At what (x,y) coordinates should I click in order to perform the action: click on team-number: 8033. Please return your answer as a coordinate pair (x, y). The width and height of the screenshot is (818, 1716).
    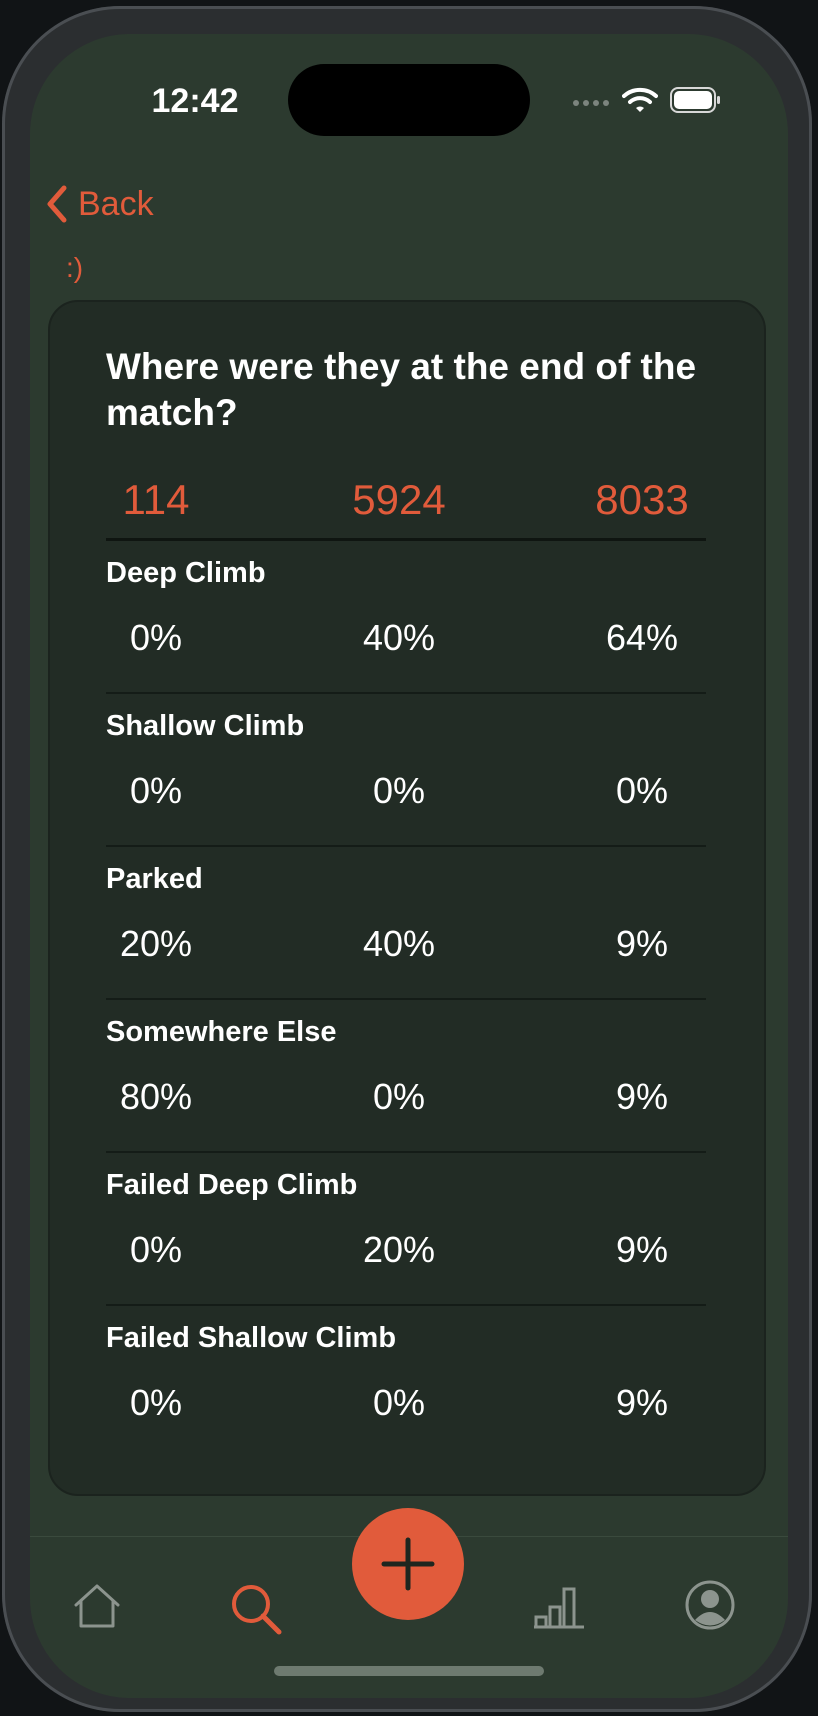
    Looking at the image, I should click on (642, 499).